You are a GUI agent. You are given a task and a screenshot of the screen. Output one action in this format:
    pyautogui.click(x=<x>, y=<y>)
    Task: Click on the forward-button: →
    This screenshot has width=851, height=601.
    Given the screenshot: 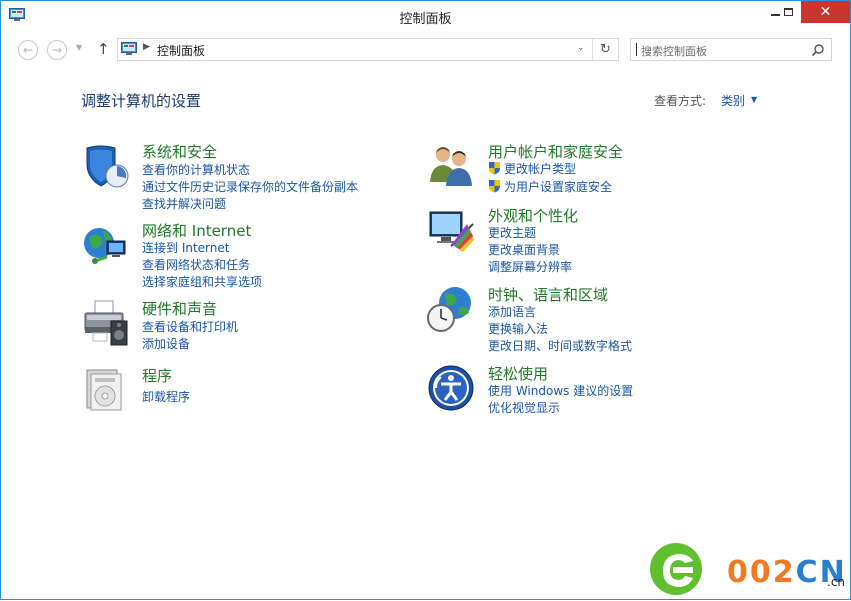 What is the action you would take?
    pyautogui.click(x=57, y=50)
    